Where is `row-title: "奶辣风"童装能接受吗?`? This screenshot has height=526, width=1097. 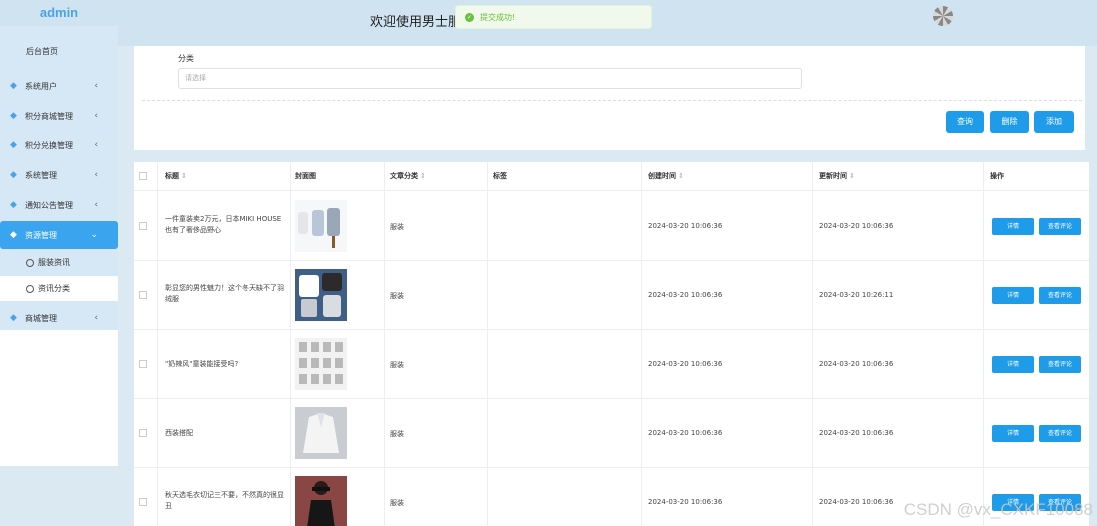
row-title: "奶辣风"童装能接受吗? is located at coordinates (202, 364).